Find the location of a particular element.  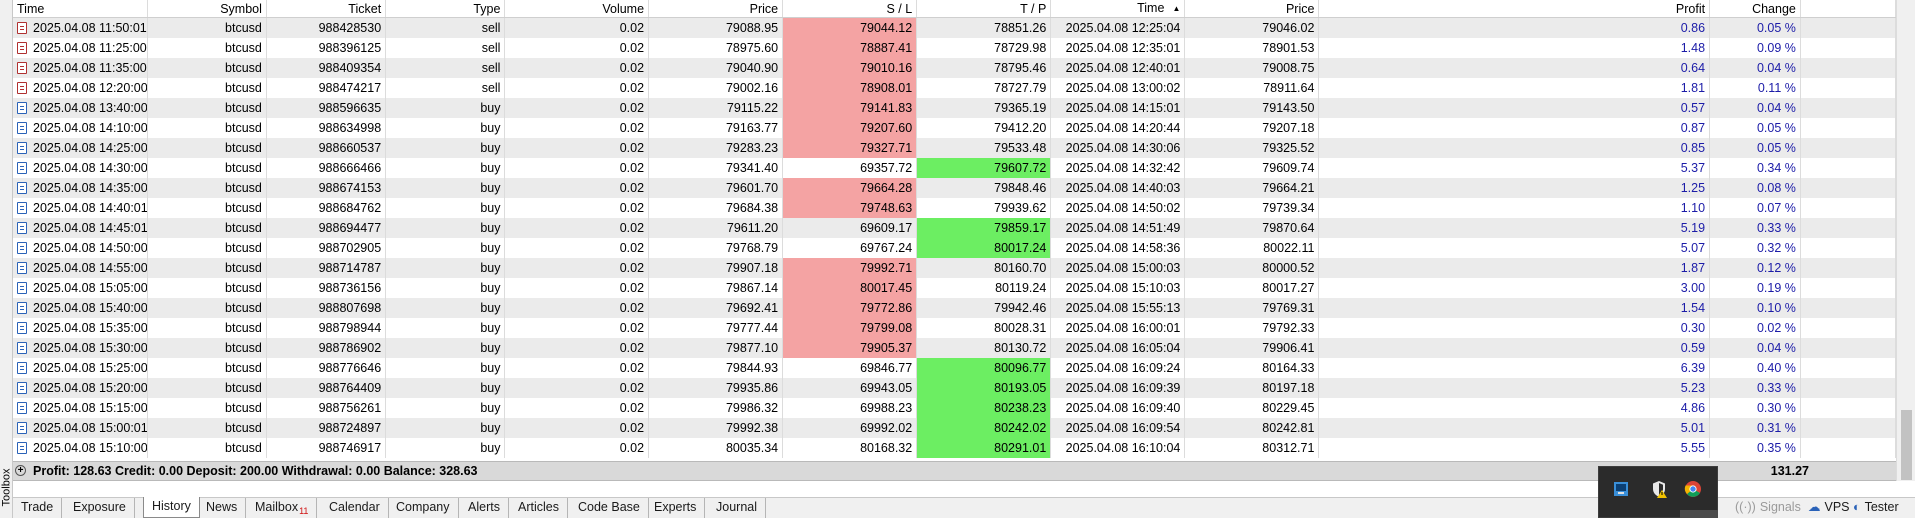

tab-mailbox: Mailbox11 is located at coordinates (282, 508).